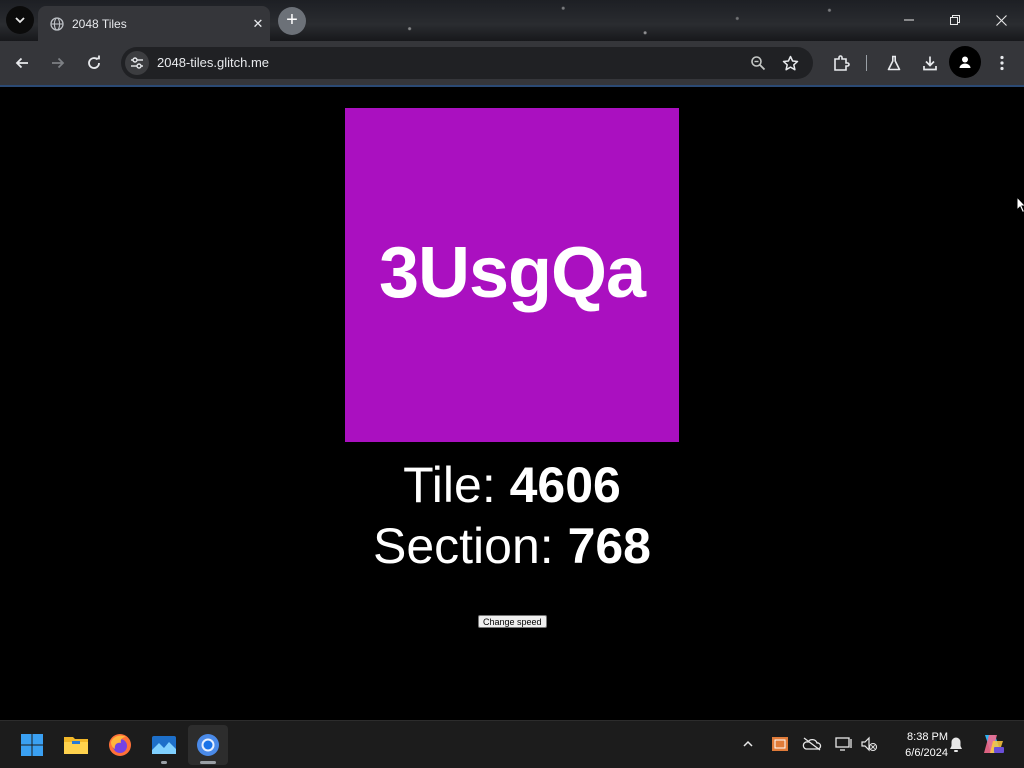 The height and width of the screenshot is (768, 1024). What do you see at coordinates (467, 63) in the screenshot?
I see `address-bar: 2048-tiles.glitch.me` at bounding box center [467, 63].